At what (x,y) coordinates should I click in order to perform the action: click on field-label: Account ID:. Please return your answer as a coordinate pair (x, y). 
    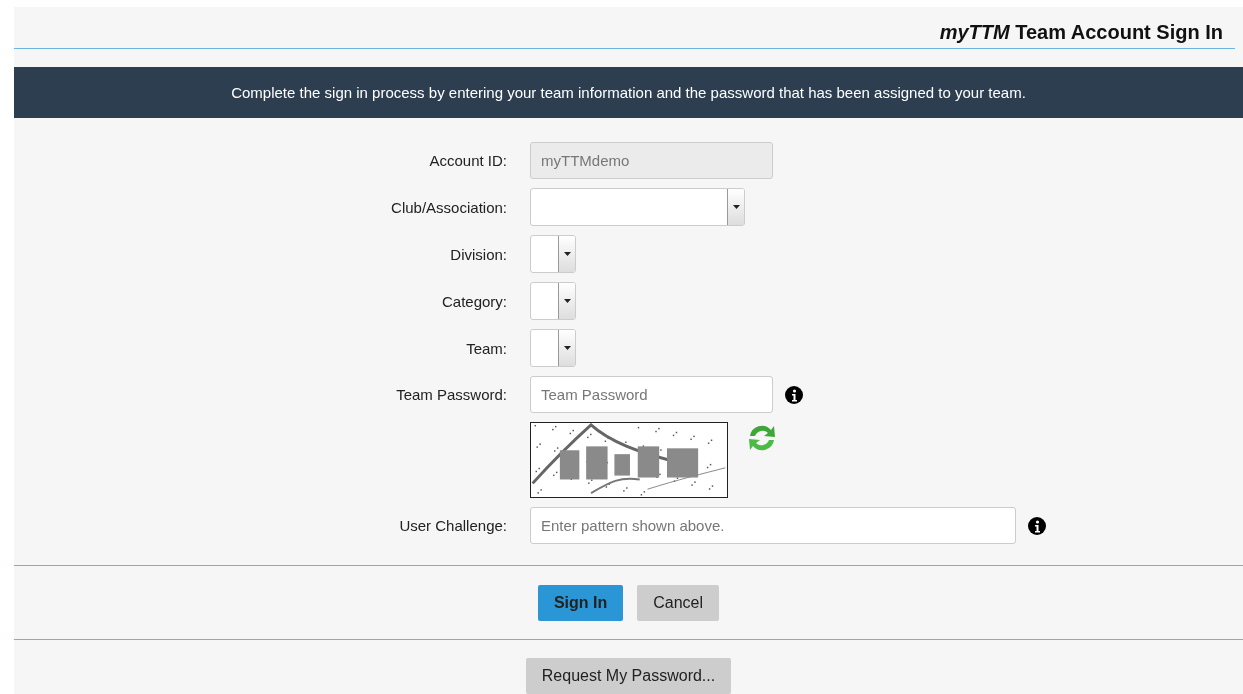
    Looking at the image, I should click on (468, 161).